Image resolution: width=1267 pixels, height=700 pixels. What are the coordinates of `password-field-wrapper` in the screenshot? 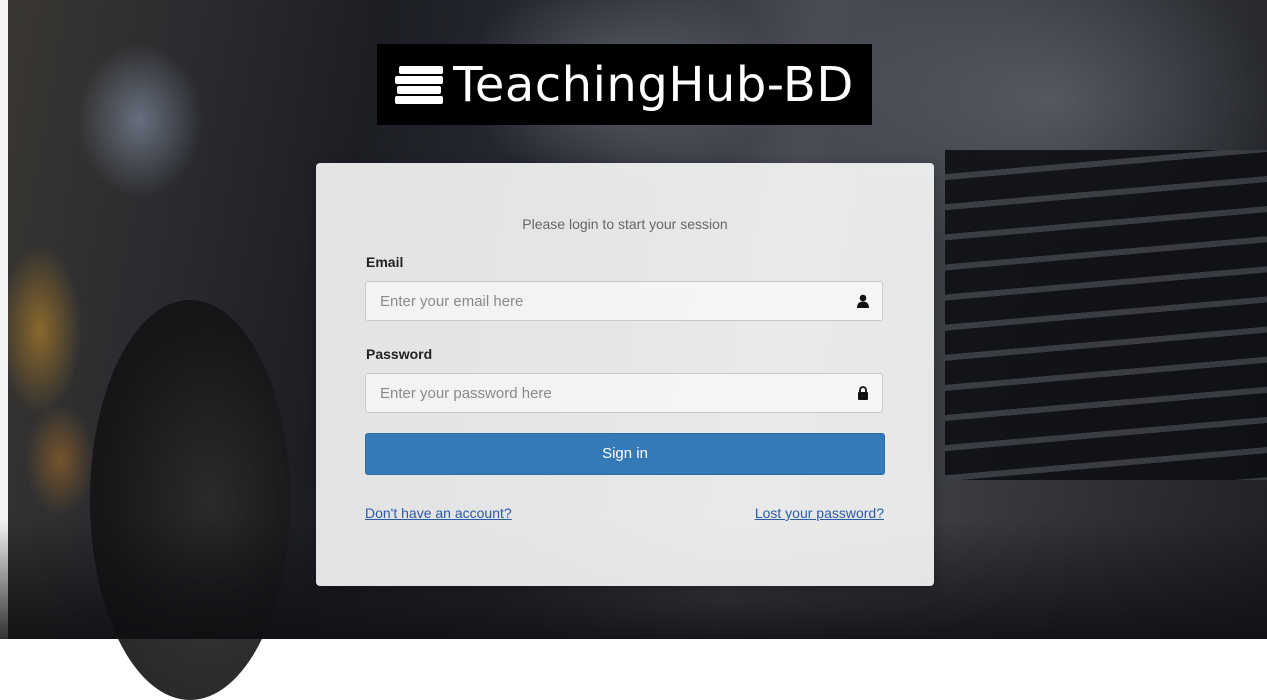 It's located at (624, 393).